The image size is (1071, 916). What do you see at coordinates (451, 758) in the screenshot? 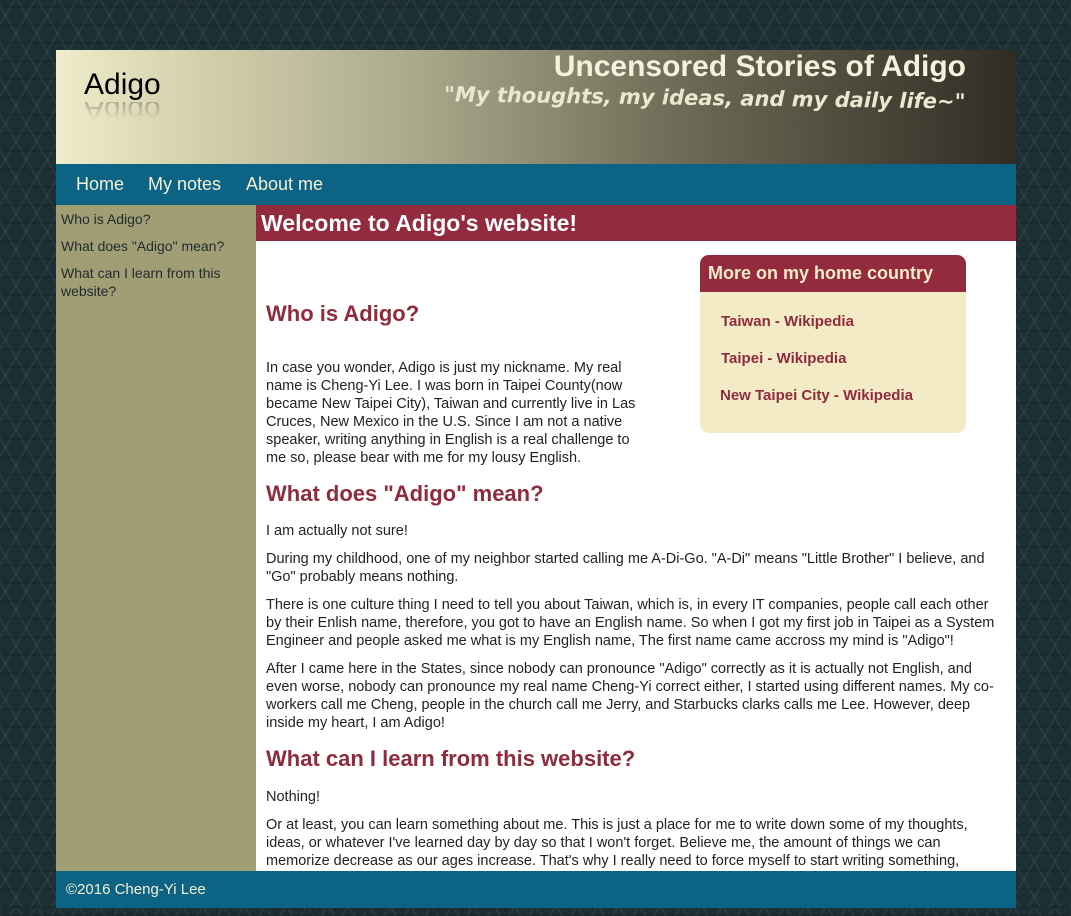
I see `heading-what-can-i-learn: What can I learn from this website?` at bounding box center [451, 758].